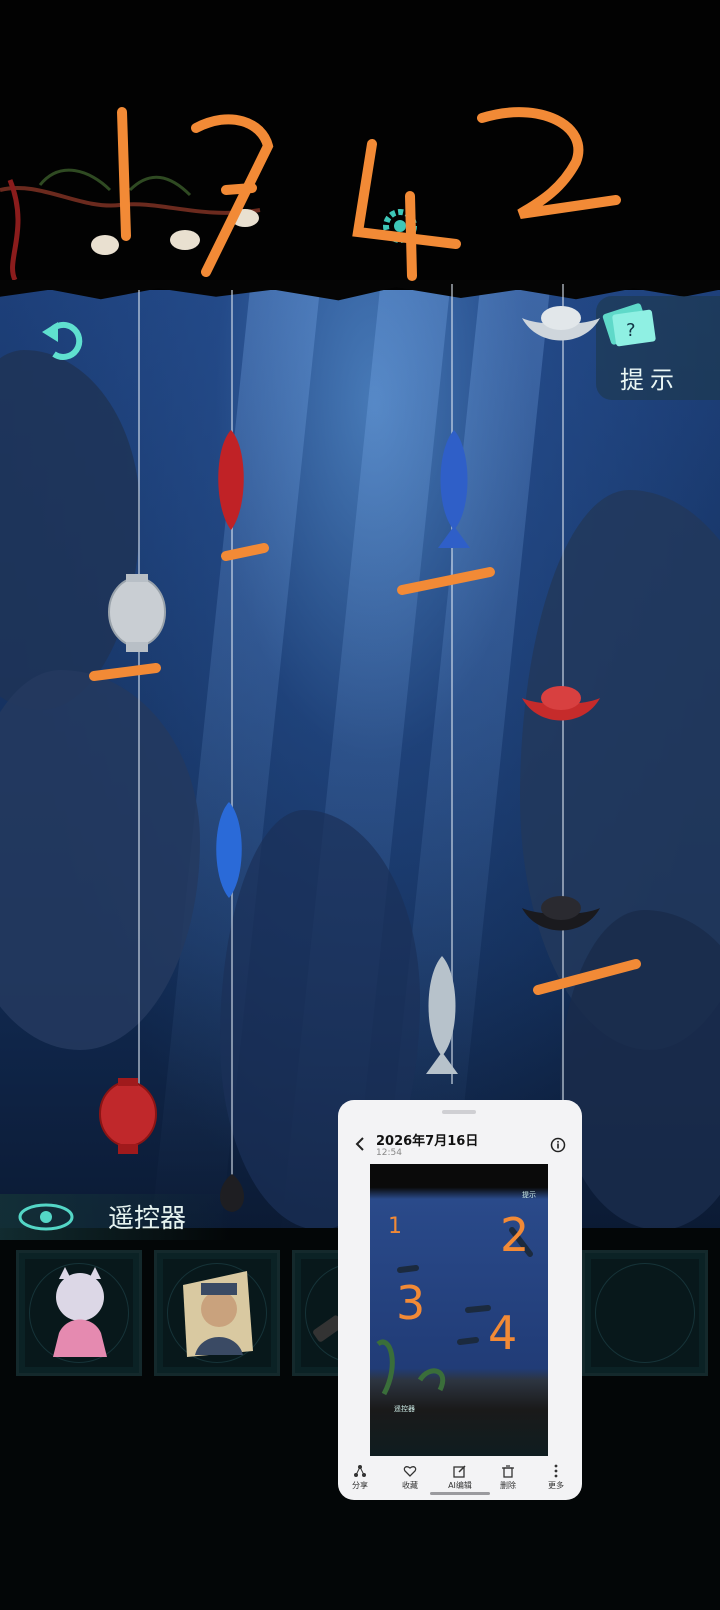 The width and height of the screenshot is (720, 1610). Describe the element at coordinates (508, 1485) in the screenshot. I see `delete-label: 删除` at that location.